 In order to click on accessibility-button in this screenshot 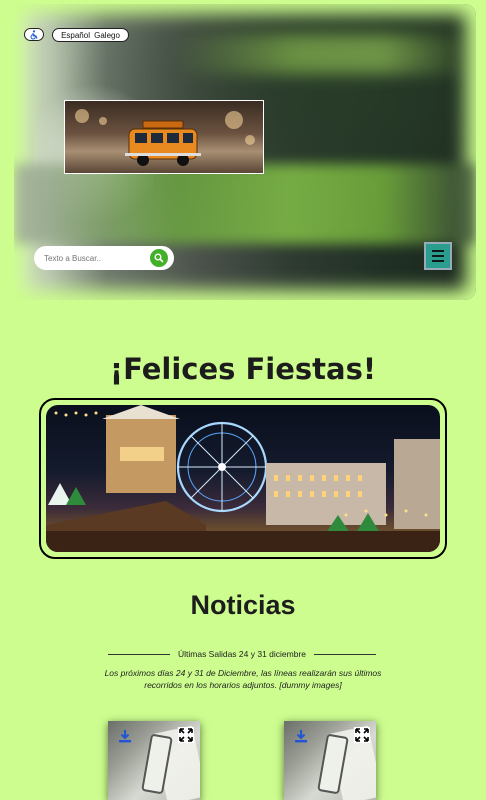, I will do `click(34, 34)`.